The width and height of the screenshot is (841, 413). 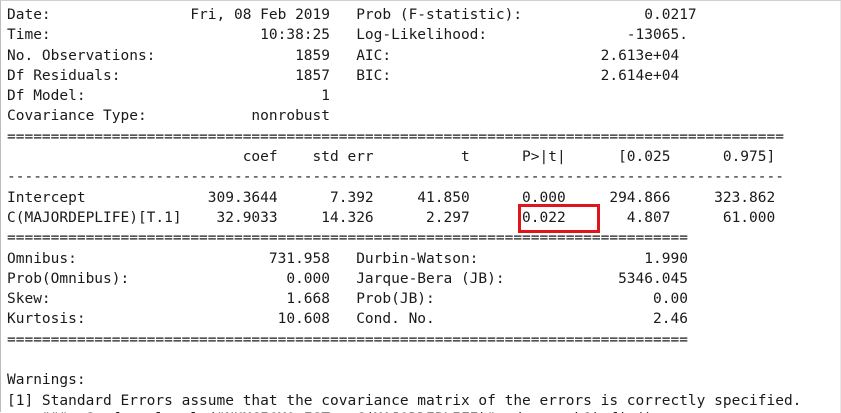 What do you see at coordinates (347, 299) in the screenshot?
I see `diag-row-skew: Skew: 1.668 Prob(JB): 0.00` at bounding box center [347, 299].